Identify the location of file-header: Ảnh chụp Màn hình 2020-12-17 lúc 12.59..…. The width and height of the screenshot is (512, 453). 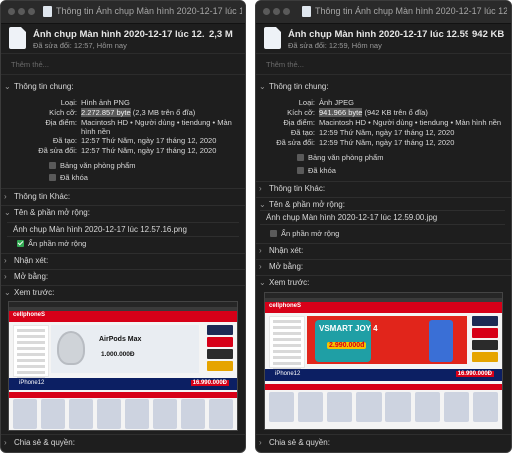
(383, 38).